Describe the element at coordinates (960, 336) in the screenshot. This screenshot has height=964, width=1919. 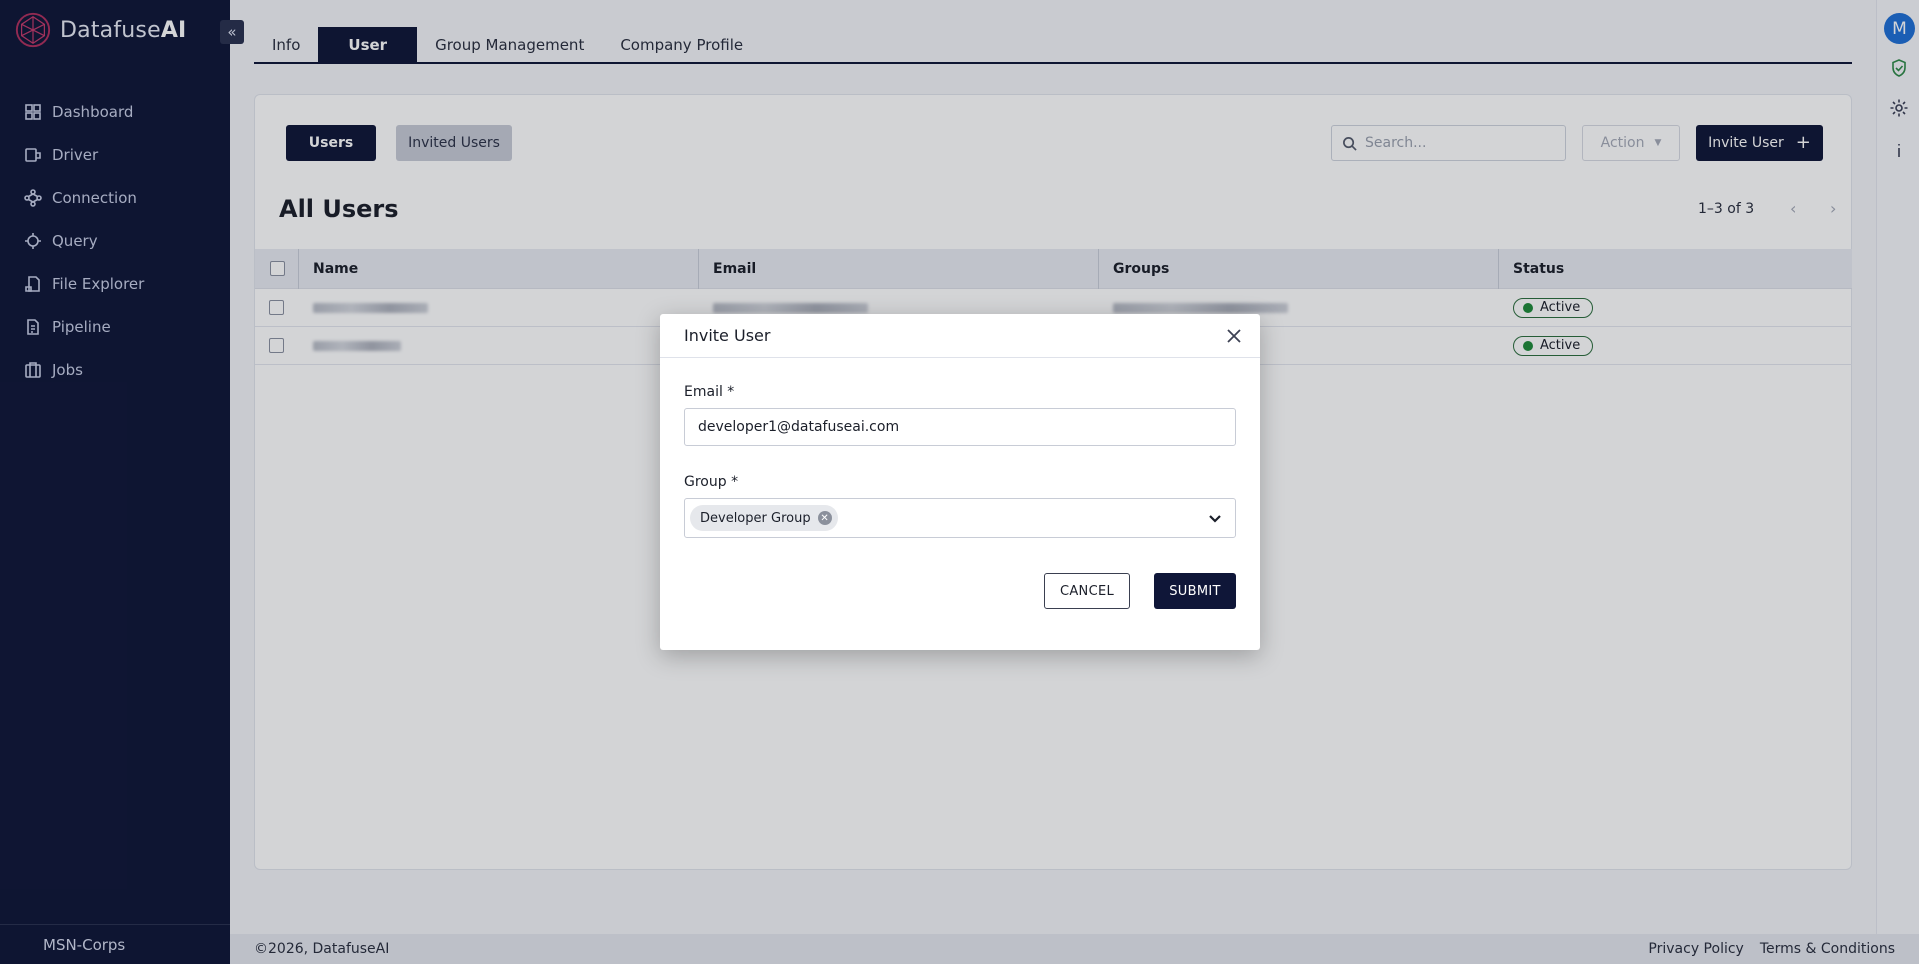
I see `dialog-header: Invite User` at that location.